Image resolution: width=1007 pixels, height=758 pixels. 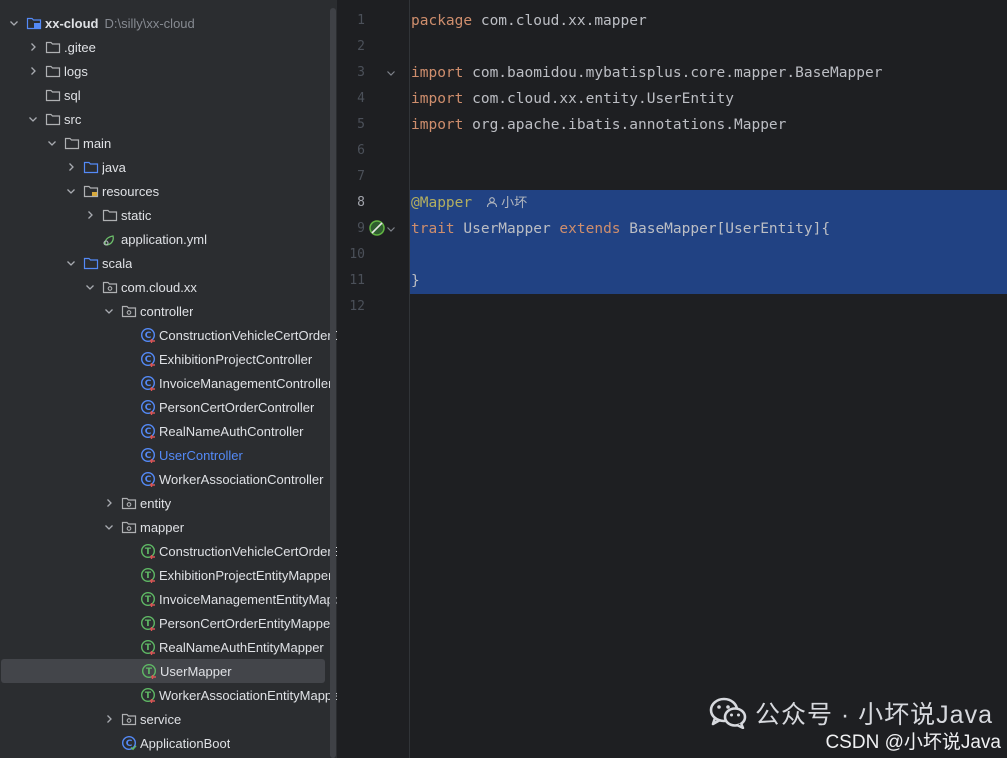 What do you see at coordinates (333, 383) in the screenshot?
I see `scrollbar-thumb` at bounding box center [333, 383].